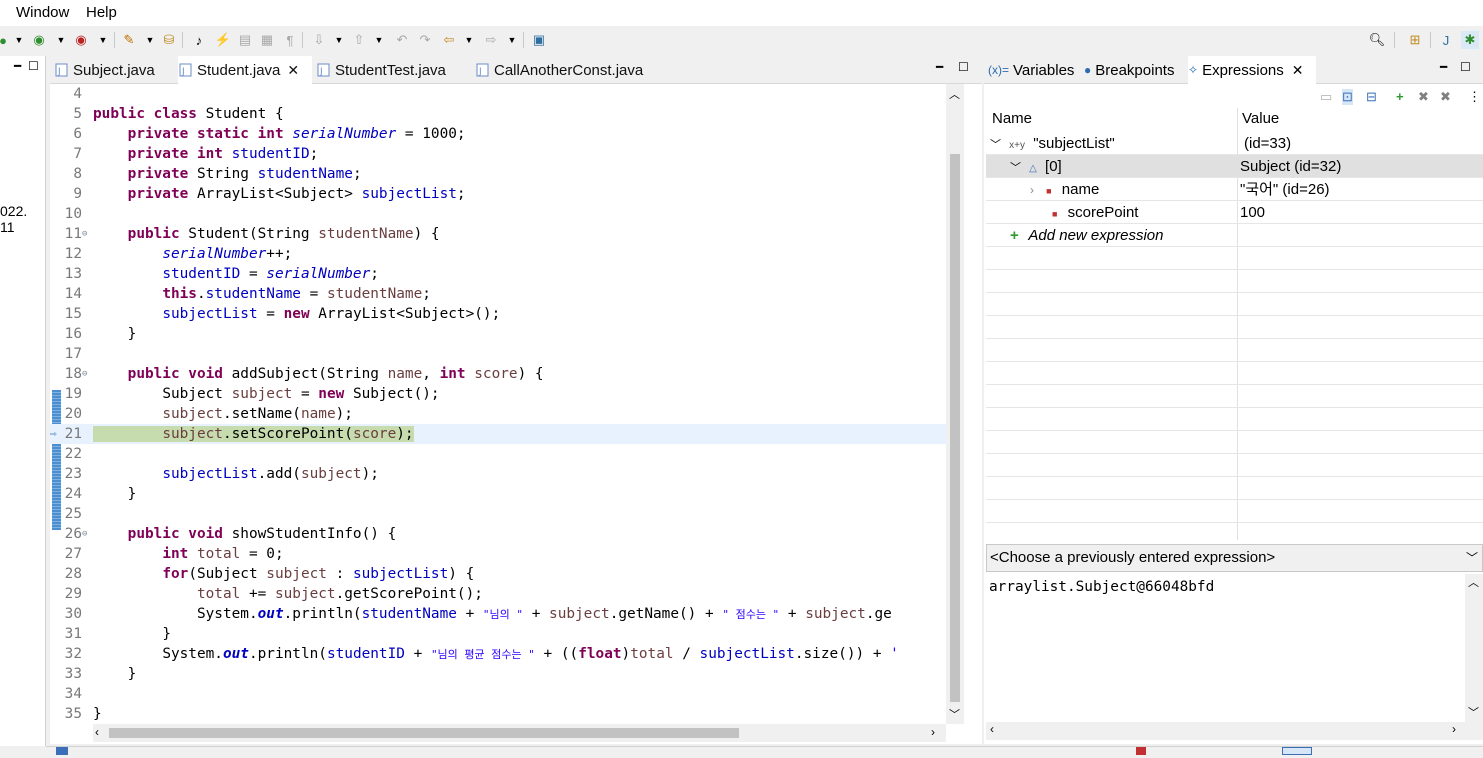 The width and height of the screenshot is (1483, 758). I want to click on code-line: 35}, so click(83, 714).